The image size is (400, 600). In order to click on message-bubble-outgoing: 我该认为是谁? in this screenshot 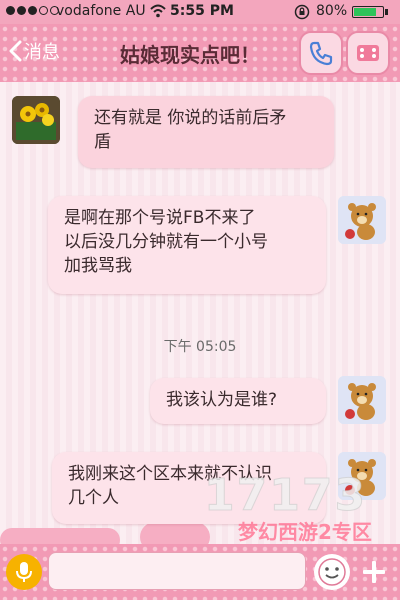, I will do `click(238, 401)`.